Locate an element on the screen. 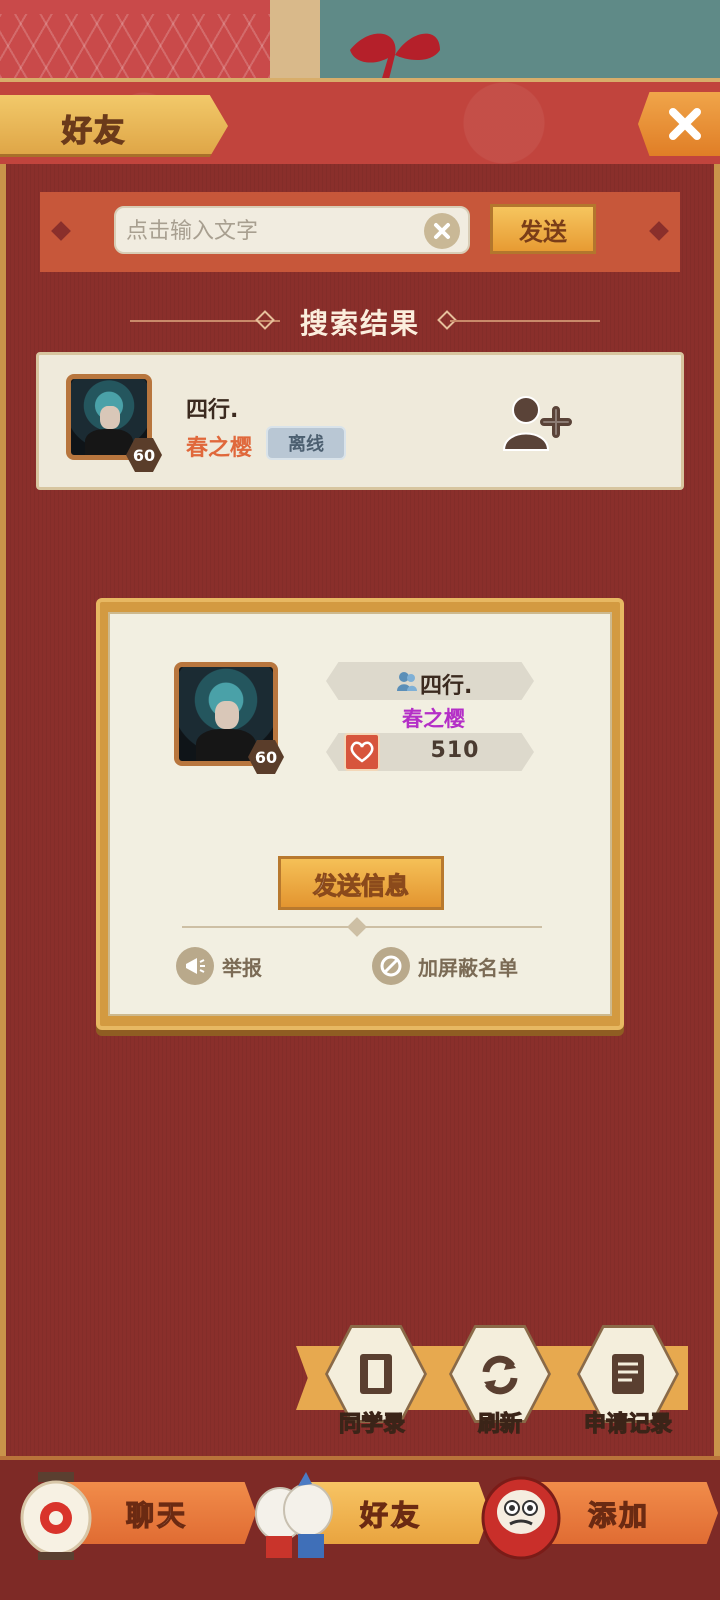 The image size is (720, 1600). book-icon is located at coordinates (376, 1374).